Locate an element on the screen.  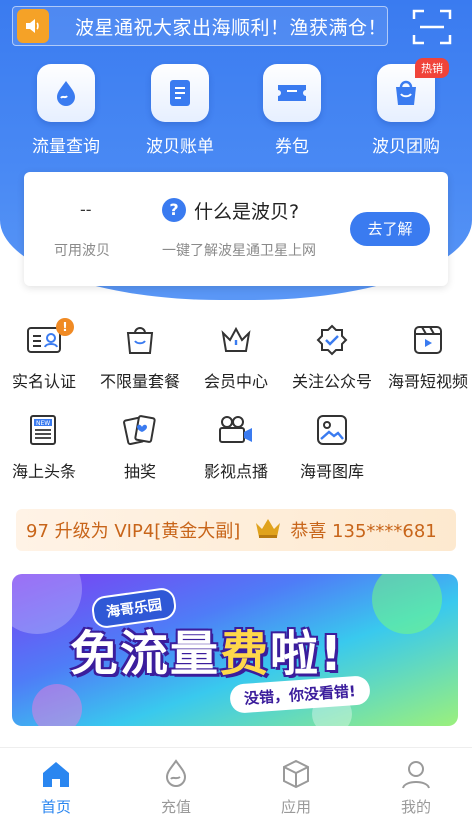
tab-label: 充值 is located at coordinates (175, 807).